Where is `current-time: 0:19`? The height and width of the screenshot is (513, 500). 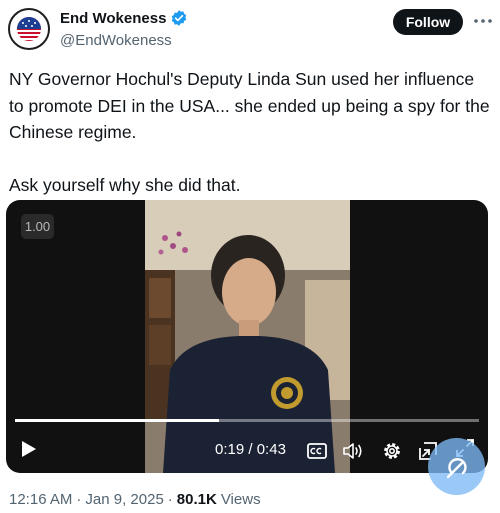
current-time: 0:19 is located at coordinates (230, 449).